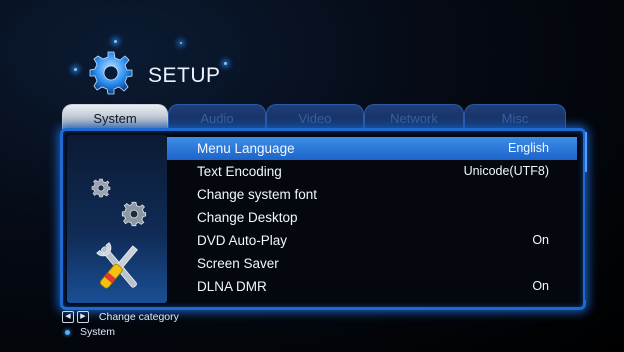 The width and height of the screenshot is (624, 352). What do you see at coordinates (117, 265) in the screenshot?
I see `tools-icon` at bounding box center [117, 265].